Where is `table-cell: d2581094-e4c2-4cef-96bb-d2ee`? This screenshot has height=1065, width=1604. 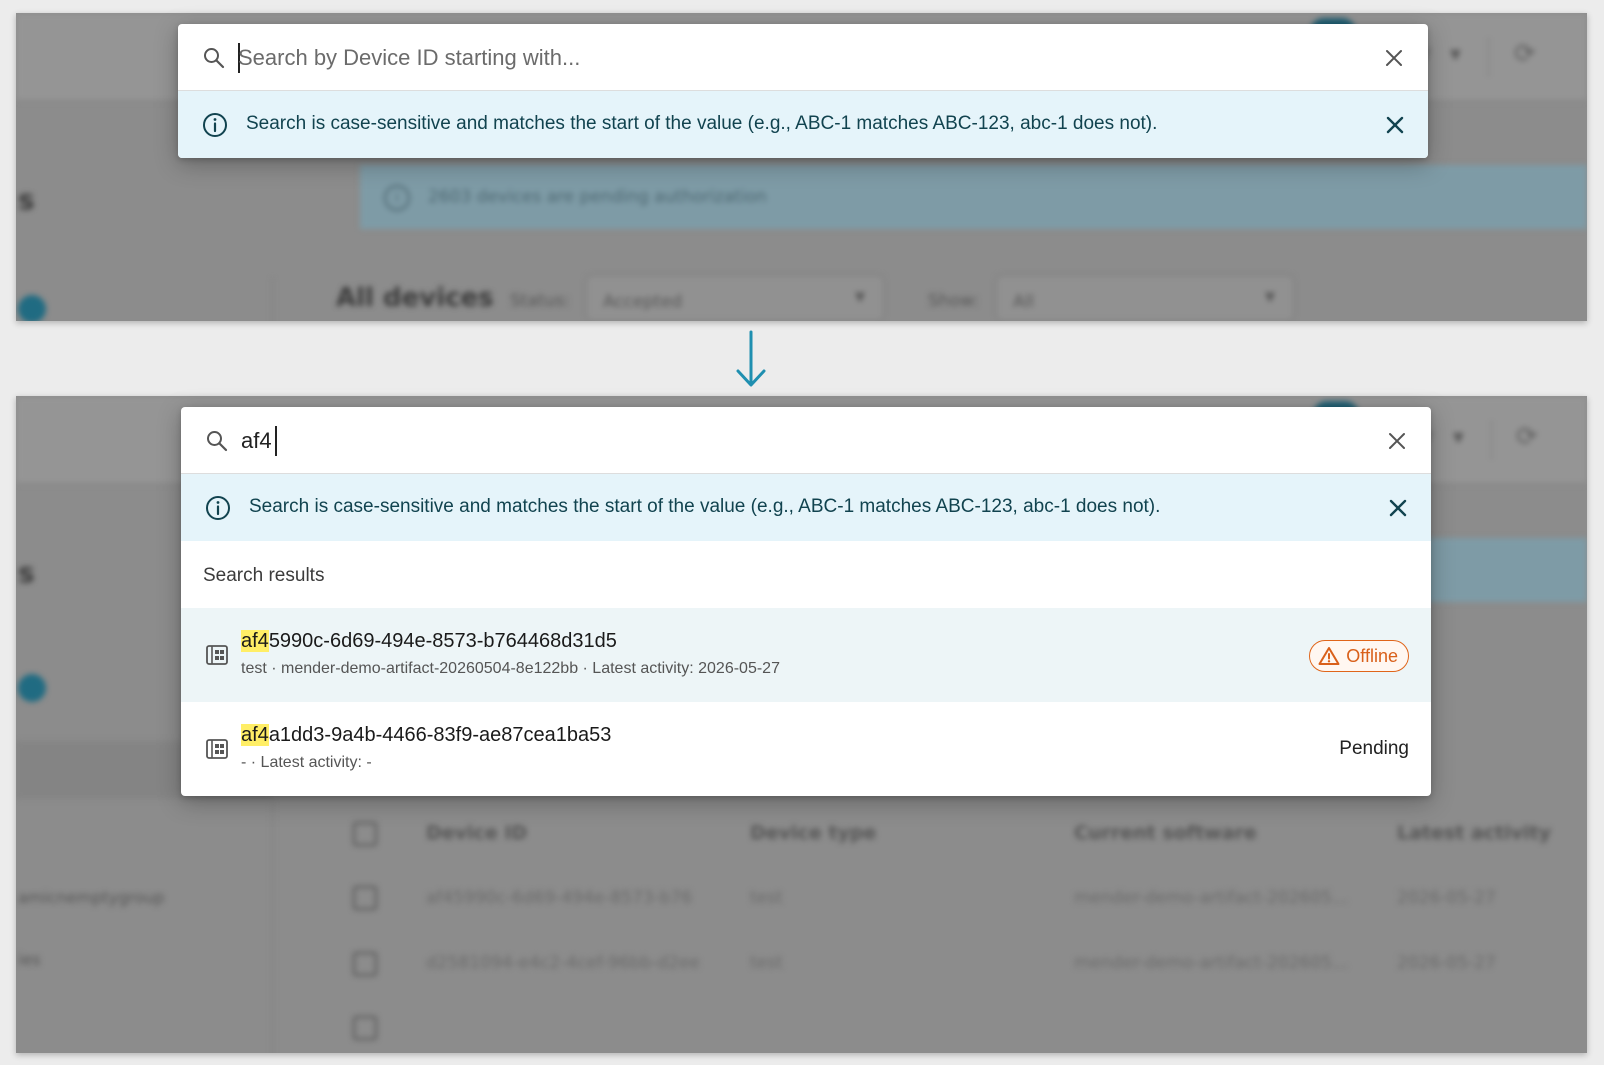
table-cell: d2581094-e4c2-4cef-96bb-d2ee is located at coordinates (563, 963).